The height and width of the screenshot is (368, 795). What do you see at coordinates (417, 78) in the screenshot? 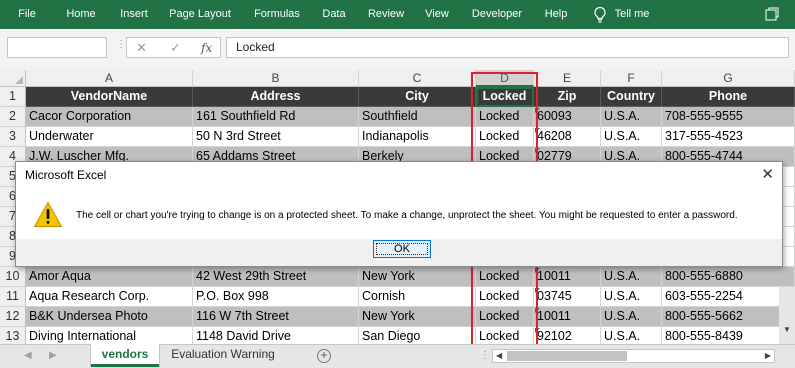
I see `column-header-c: C` at bounding box center [417, 78].